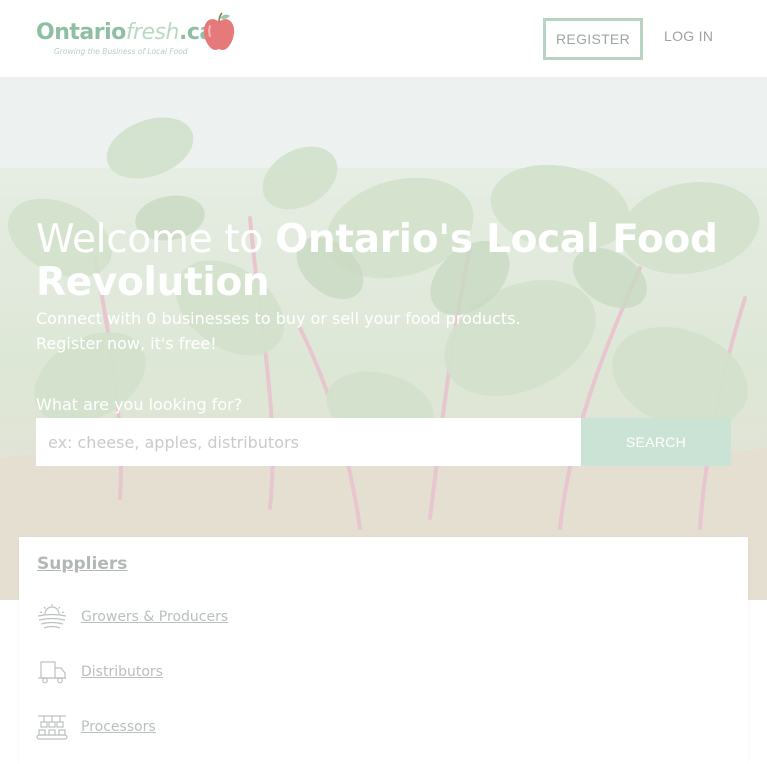  Describe the element at coordinates (118, 727) in the screenshot. I see `category-label: Processors` at that location.